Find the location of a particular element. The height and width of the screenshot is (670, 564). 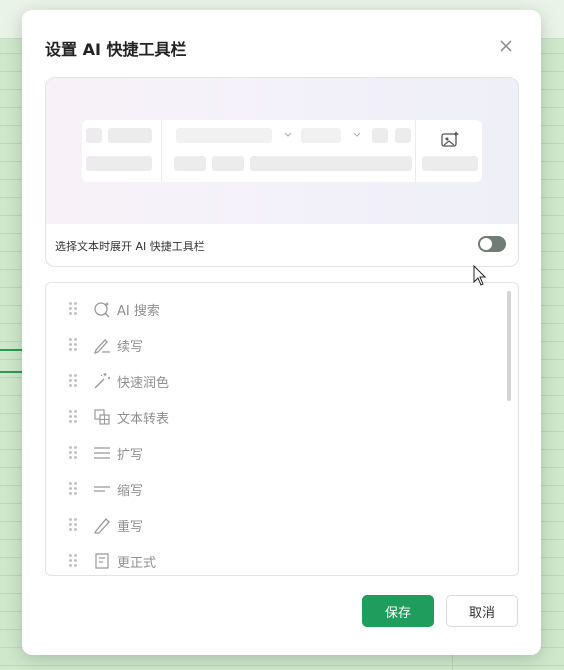

document-icon is located at coordinates (102, 561).